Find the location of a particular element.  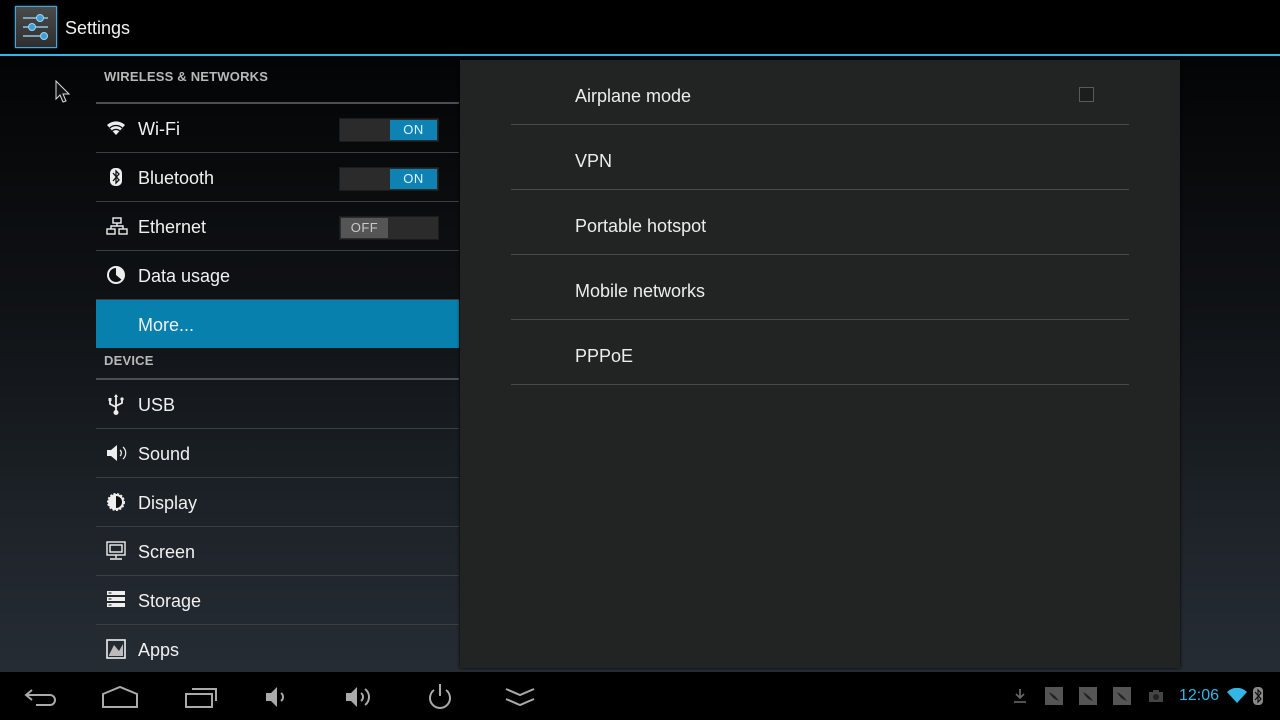

data-usage-icon is located at coordinates (116, 275).